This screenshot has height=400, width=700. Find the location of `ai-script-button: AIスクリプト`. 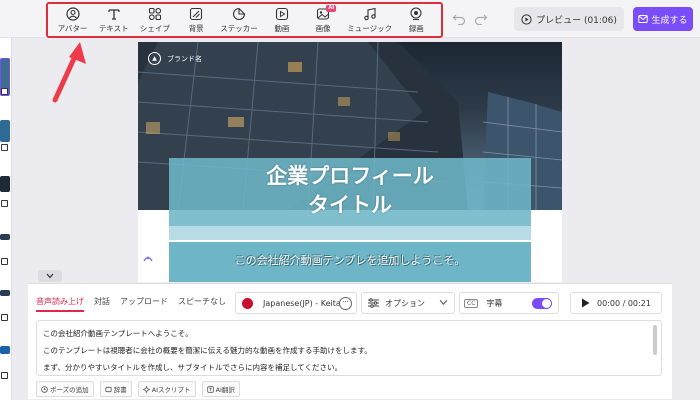

ai-script-button: AIスクリプト is located at coordinates (166, 389).